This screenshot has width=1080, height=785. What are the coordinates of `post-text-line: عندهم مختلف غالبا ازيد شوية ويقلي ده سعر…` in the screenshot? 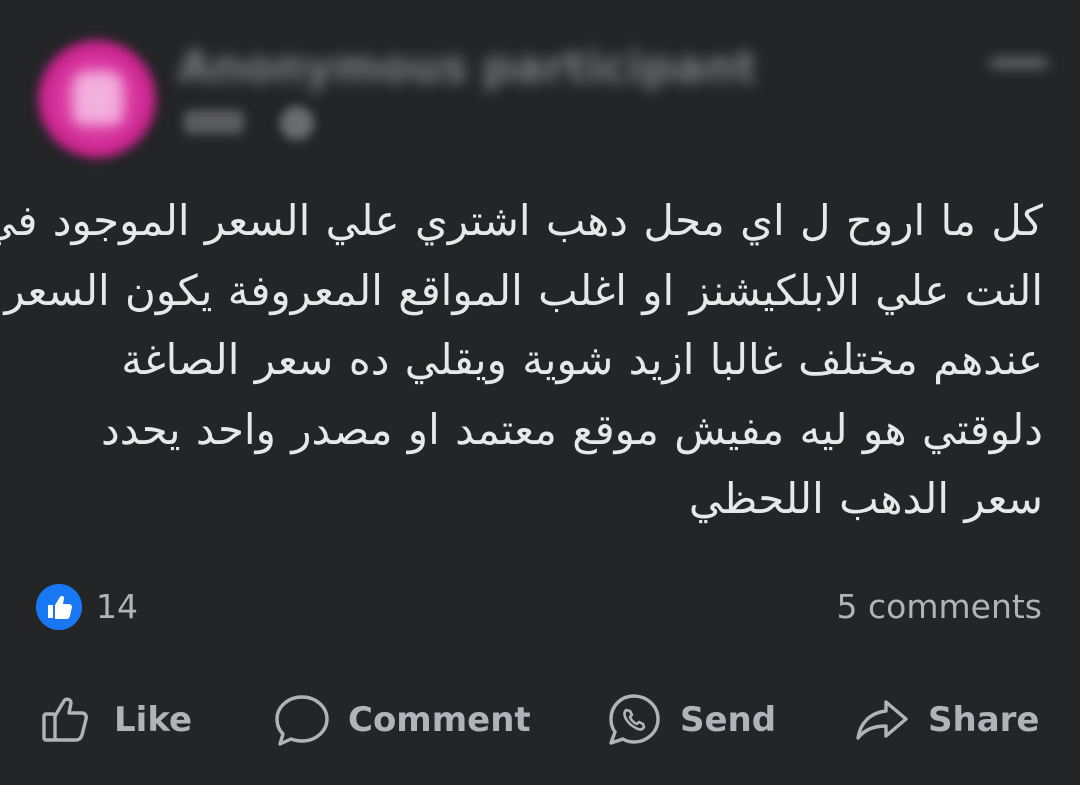 It's located at (582, 359).